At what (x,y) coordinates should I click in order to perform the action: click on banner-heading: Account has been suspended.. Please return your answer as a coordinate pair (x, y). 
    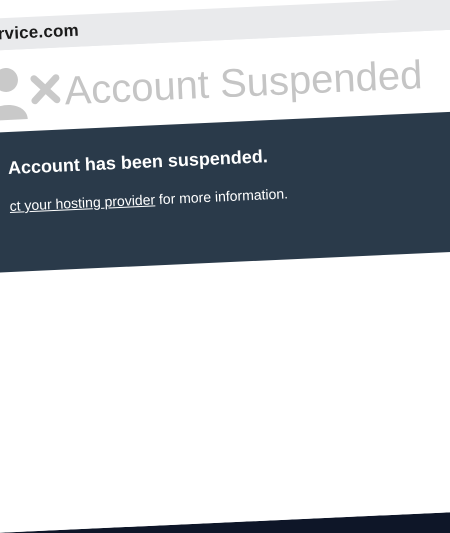
    Looking at the image, I should click on (138, 162).